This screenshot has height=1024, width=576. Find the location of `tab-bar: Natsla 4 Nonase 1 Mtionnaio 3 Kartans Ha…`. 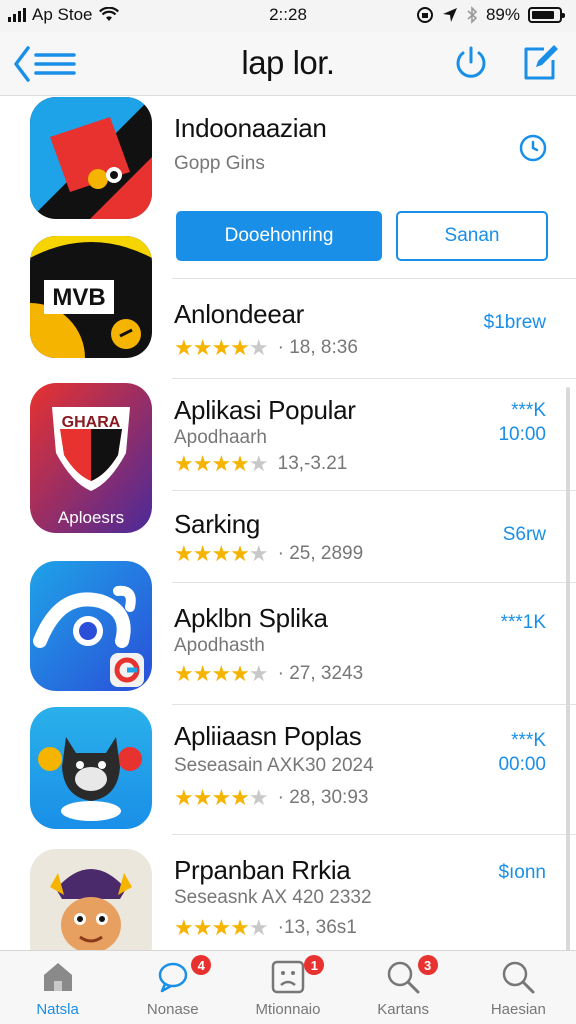

tab-bar: Natsla 4 Nonase 1 Mtionnaio 3 Kartans Ha… is located at coordinates (288, 987).